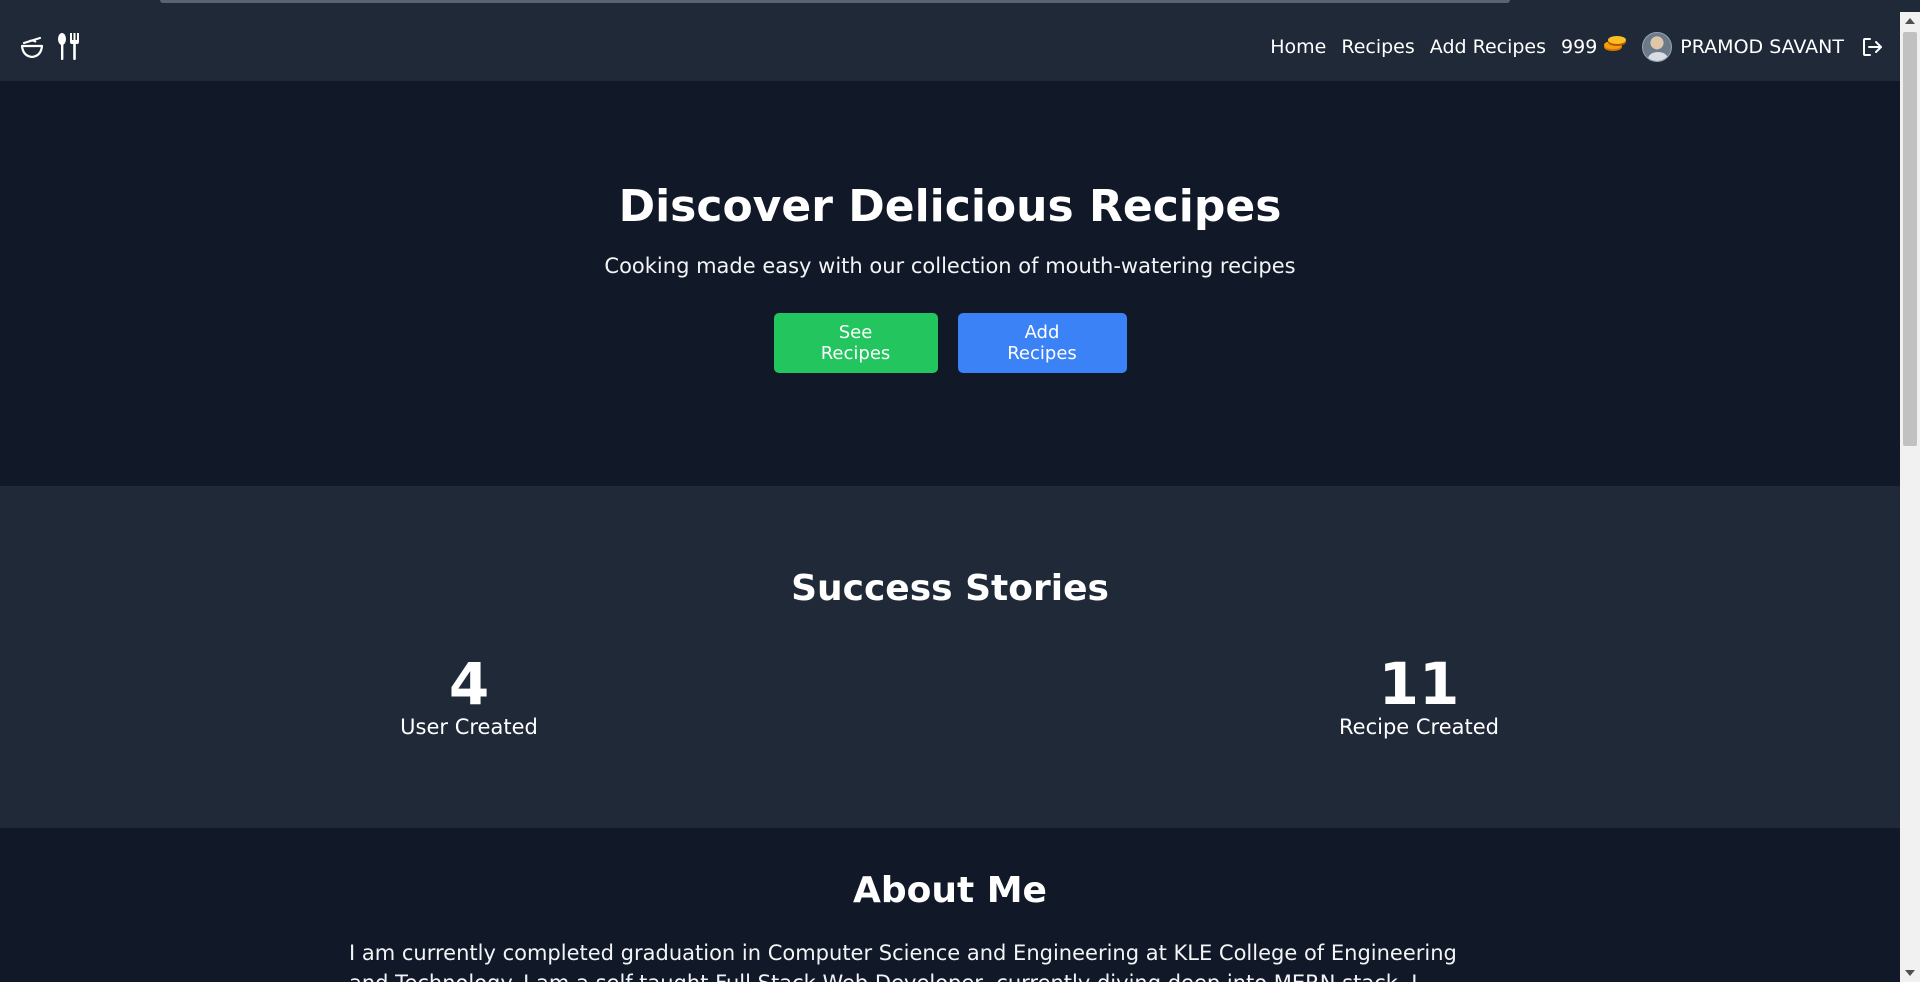 The image size is (1920, 982). Describe the element at coordinates (1298, 47) in the screenshot. I see `nav-link-home: Home` at that location.